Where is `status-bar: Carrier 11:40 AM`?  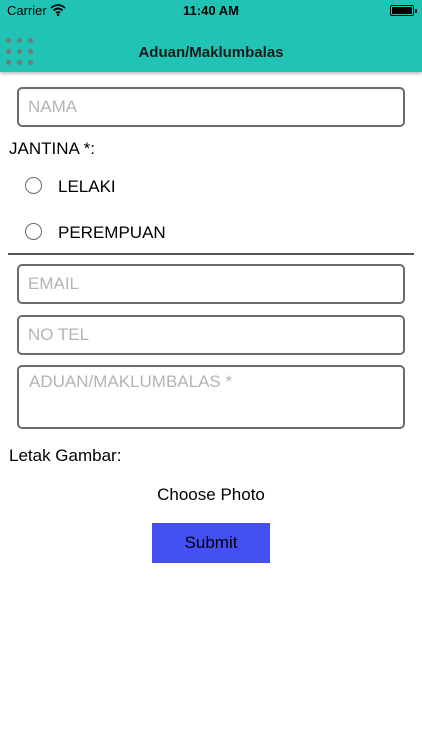 status-bar: Carrier 11:40 AM is located at coordinates (211, 11).